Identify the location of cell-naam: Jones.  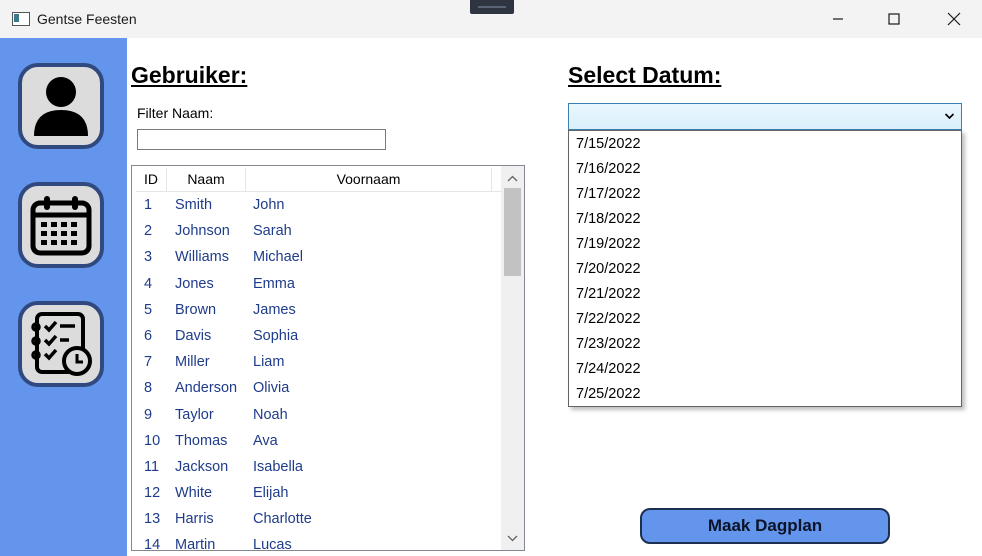
(194, 283).